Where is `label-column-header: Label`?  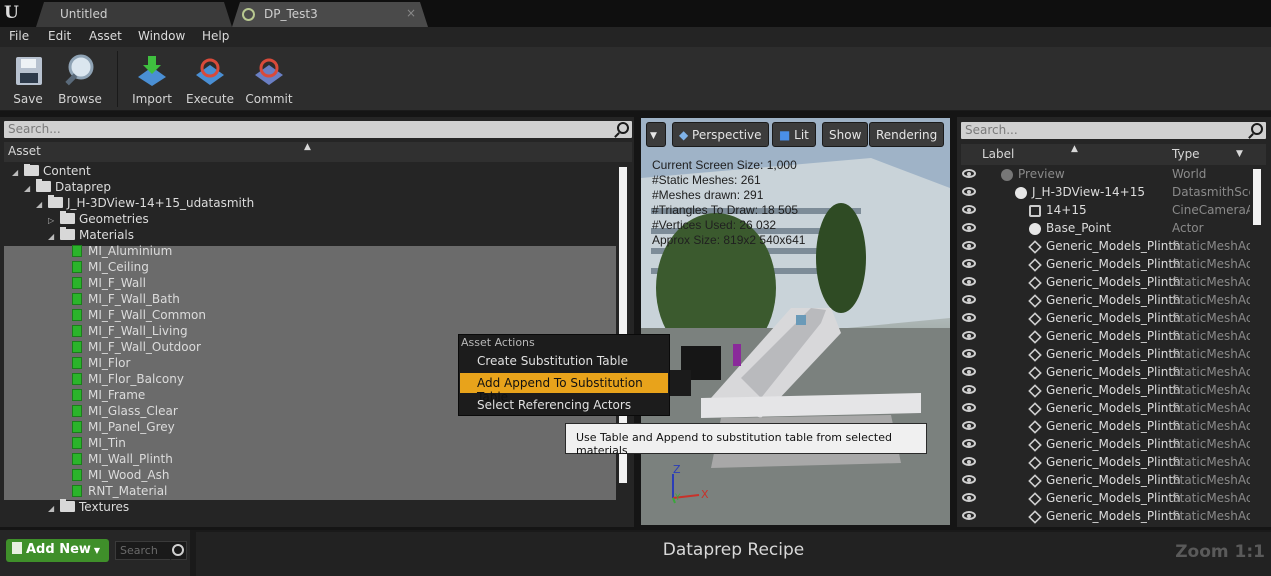
label-column-header: Label is located at coordinates (998, 154).